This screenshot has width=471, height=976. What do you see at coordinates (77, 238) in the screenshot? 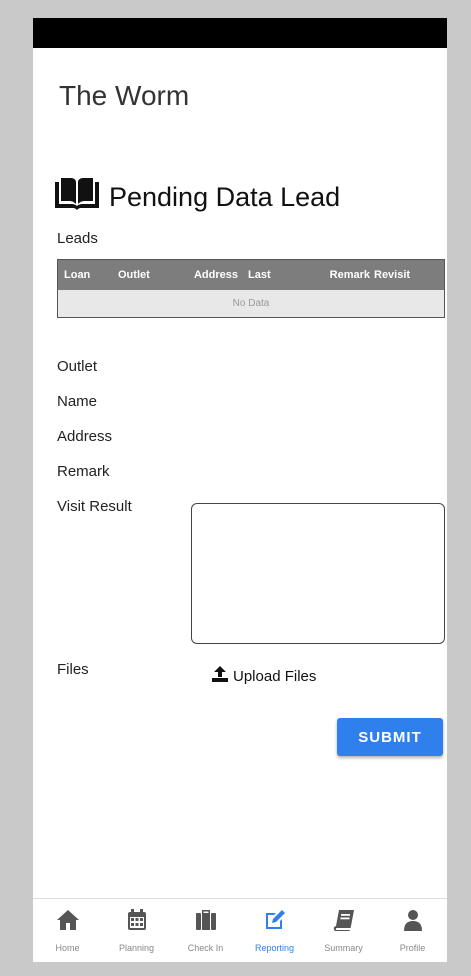
I see `leads-label: Leads` at bounding box center [77, 238].